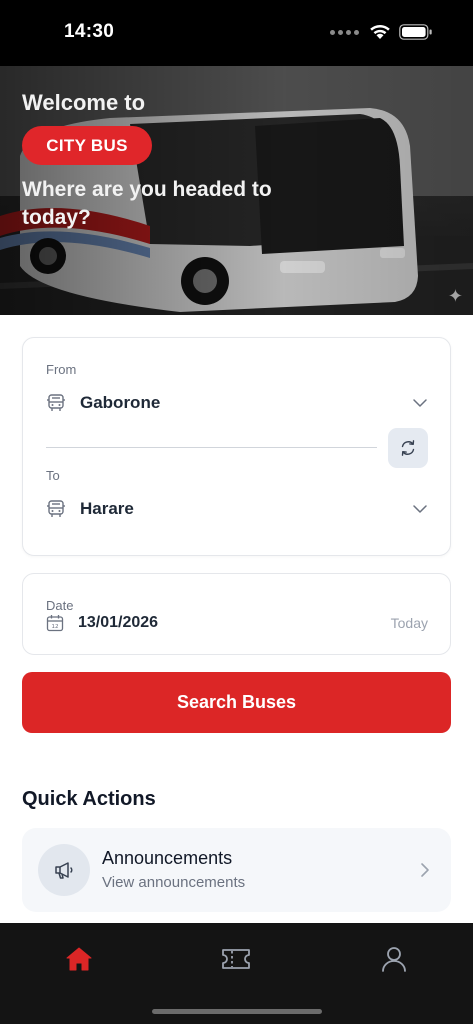 Image resolution: width=473 pixels, height=1024 pixels. I want to click on date-relative: Today, so click(409, 623).